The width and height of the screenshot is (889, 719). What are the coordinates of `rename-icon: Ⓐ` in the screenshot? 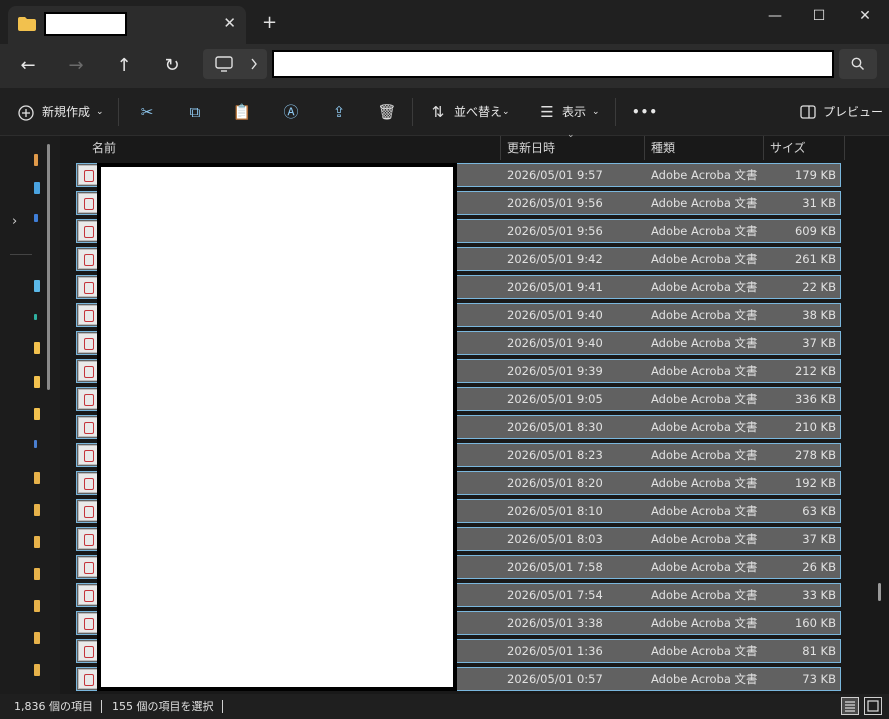 It's located at (291, 112).